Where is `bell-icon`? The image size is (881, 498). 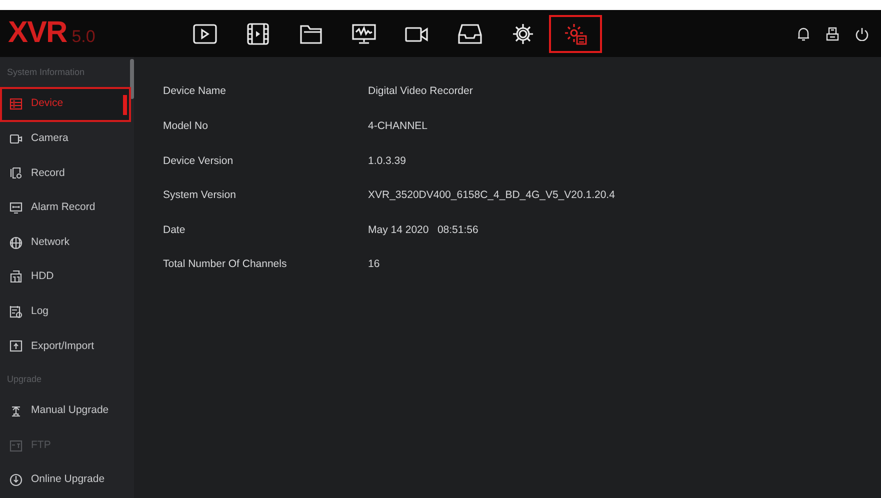
bell-icon is located at coordinates (803, 33).